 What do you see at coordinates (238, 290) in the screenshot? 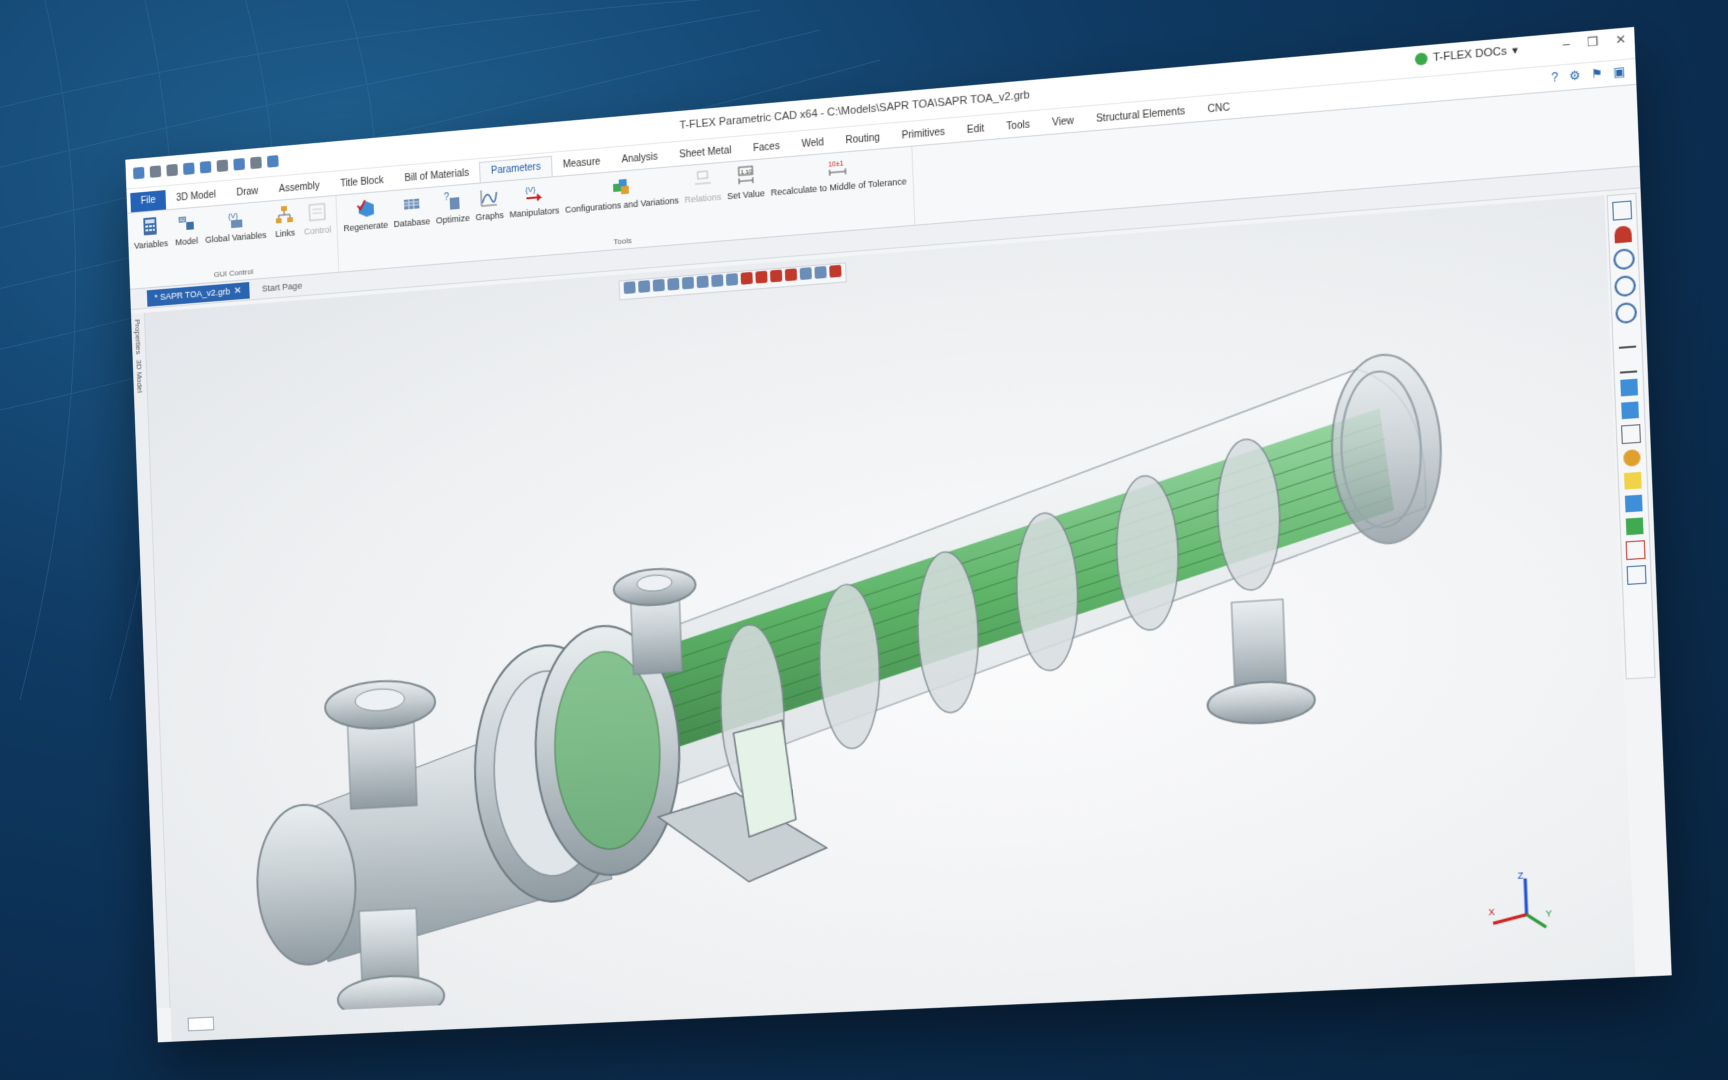
I see `close-icon: ✕` at bounding box center [238, 290].